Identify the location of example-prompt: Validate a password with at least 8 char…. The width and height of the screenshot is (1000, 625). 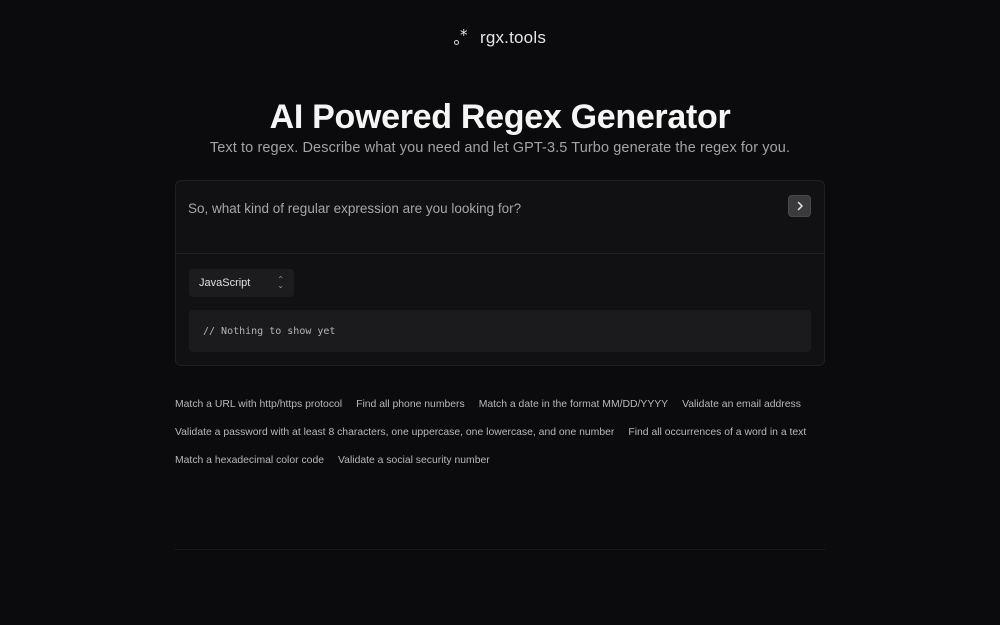
(394, 433).